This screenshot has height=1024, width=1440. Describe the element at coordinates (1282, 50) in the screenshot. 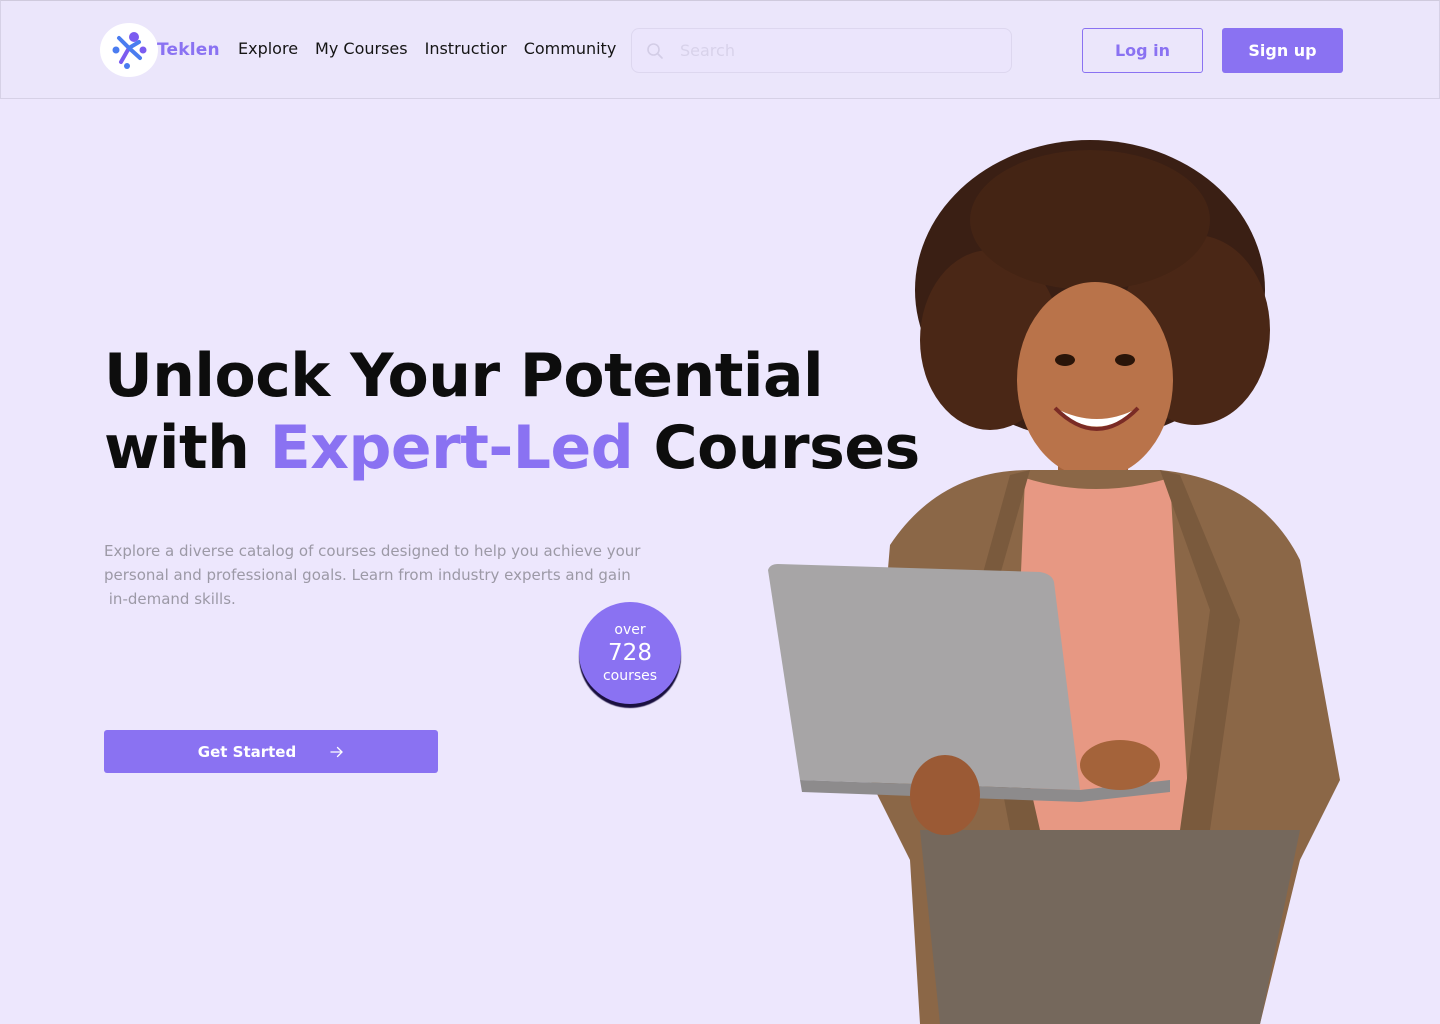

I see `signup-button: Sign up` at that location.